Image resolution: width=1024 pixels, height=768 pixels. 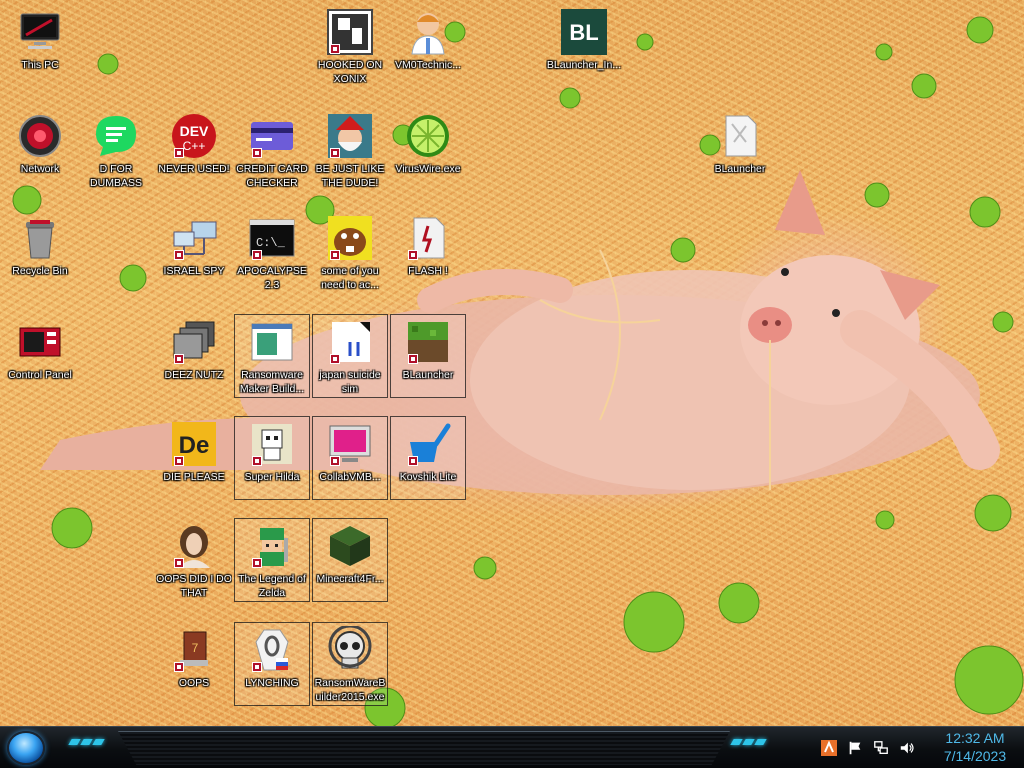 I want to click on icon-label: BE JUST LIKE THE DUDE!, so click(x=350, y=176).